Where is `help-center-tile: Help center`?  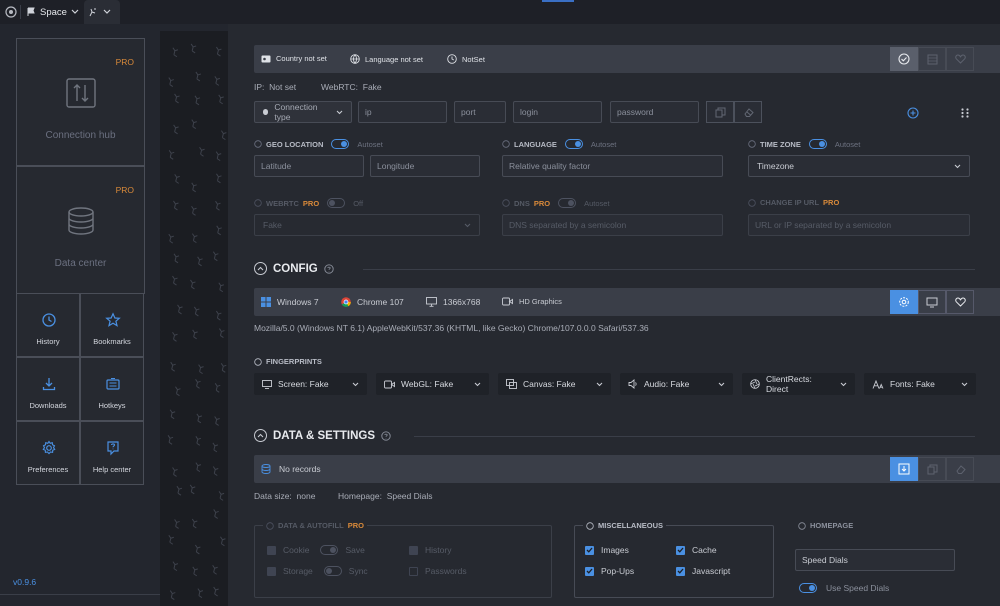
help-center-tile: Help center is located at coordinates (112, 453).